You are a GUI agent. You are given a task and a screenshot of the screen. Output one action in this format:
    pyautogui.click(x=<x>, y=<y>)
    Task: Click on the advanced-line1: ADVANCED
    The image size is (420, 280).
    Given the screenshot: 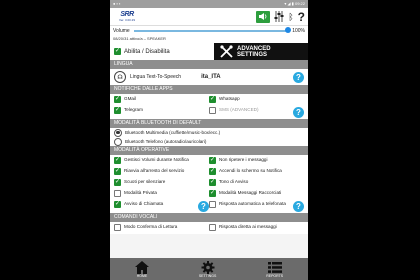 What is the action you would take?
    pyautogui.click(x=254, y=48)
    